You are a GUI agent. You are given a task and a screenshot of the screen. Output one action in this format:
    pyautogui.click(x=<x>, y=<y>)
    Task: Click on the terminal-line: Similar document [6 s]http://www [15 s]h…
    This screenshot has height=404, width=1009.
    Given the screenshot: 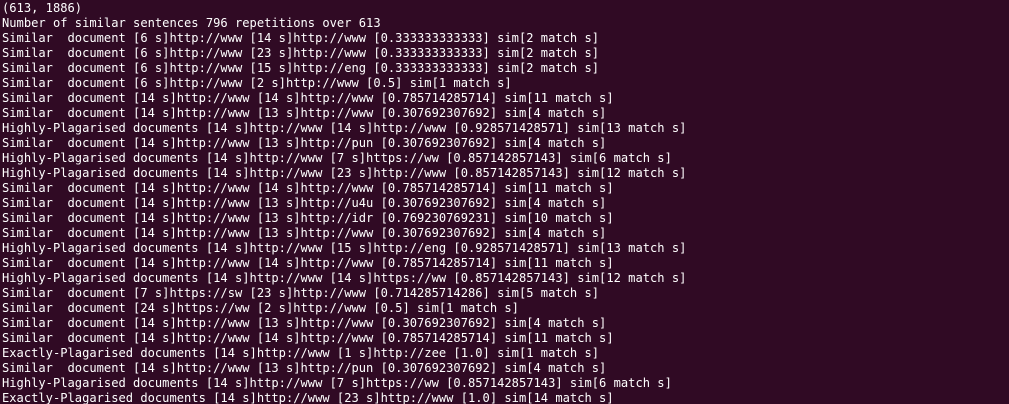 What is the action you would take?
    pyautogui.click(x=301, y=68)
    